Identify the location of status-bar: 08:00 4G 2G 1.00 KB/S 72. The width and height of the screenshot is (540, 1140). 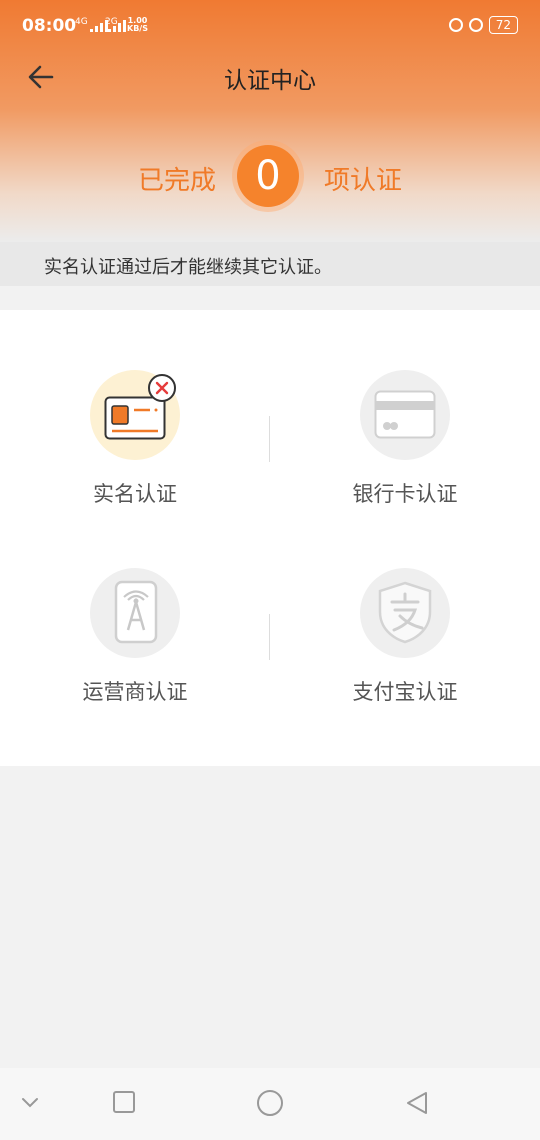
(270, 26).